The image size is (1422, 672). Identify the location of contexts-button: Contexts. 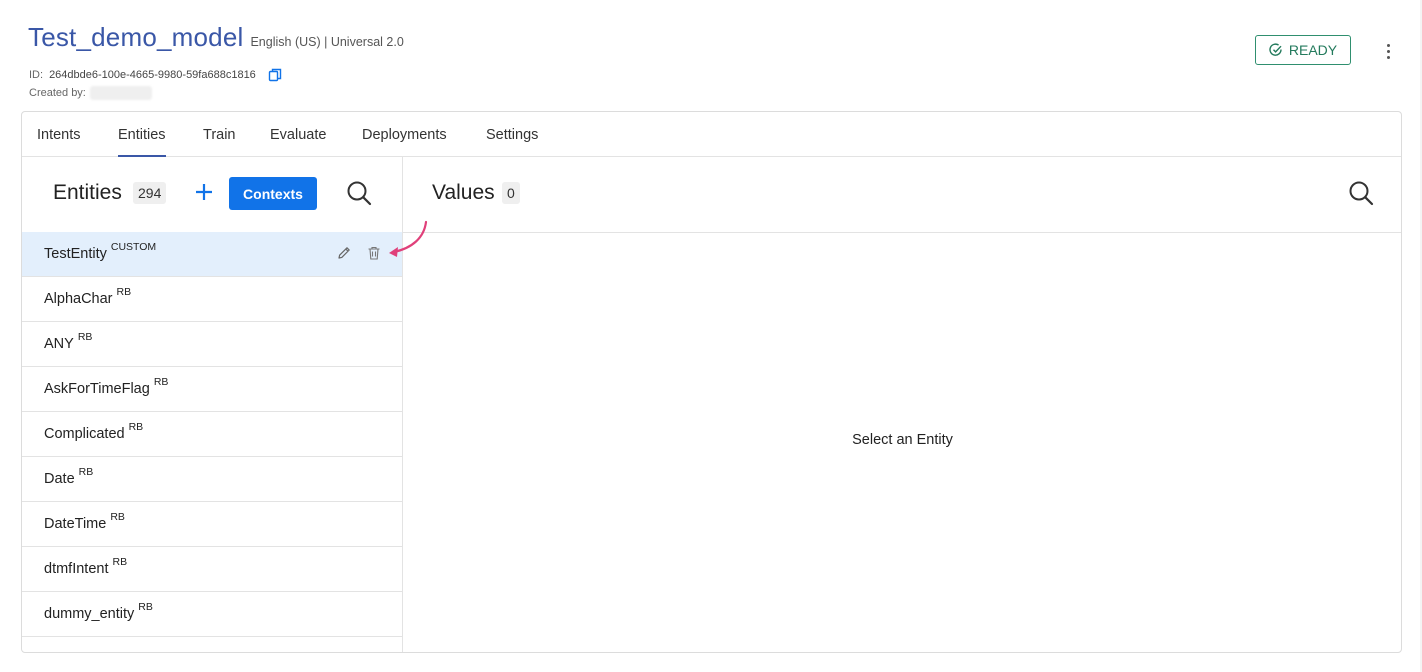
(273, 193).